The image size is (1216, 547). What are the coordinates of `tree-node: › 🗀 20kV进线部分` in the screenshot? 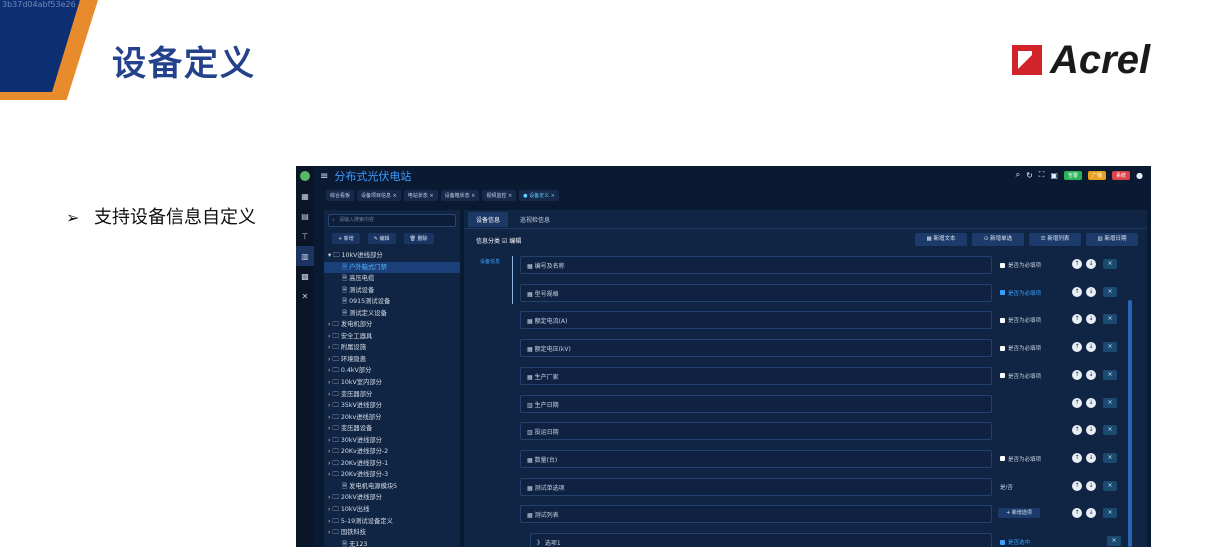 It's located at (392, 498).